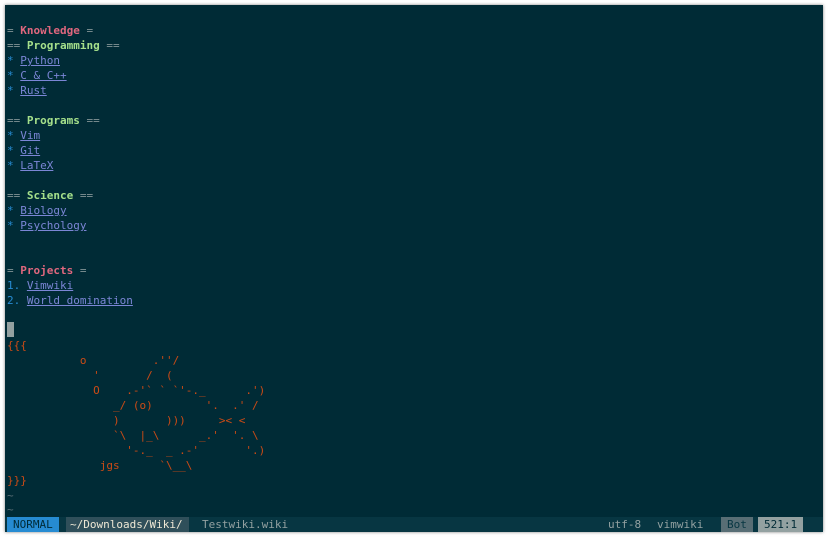  Describe the element at coordinates (680, 524) in the screenshot. I see `file-type: vimwiki` at that location.